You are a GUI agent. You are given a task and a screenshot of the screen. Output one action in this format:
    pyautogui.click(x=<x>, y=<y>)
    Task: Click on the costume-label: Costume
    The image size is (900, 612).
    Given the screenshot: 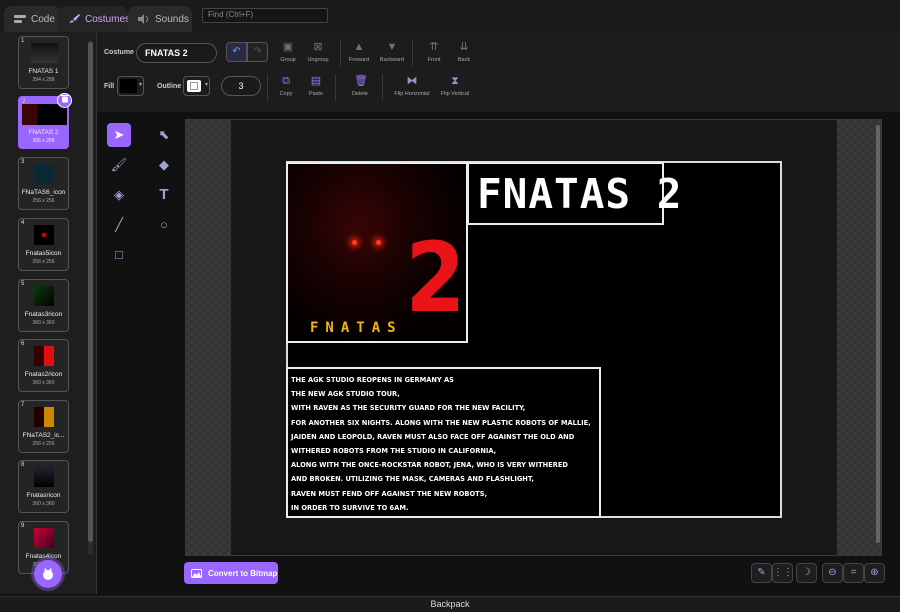 What is the action you would take?
    pyautogui.click(x=119, y=52)
    